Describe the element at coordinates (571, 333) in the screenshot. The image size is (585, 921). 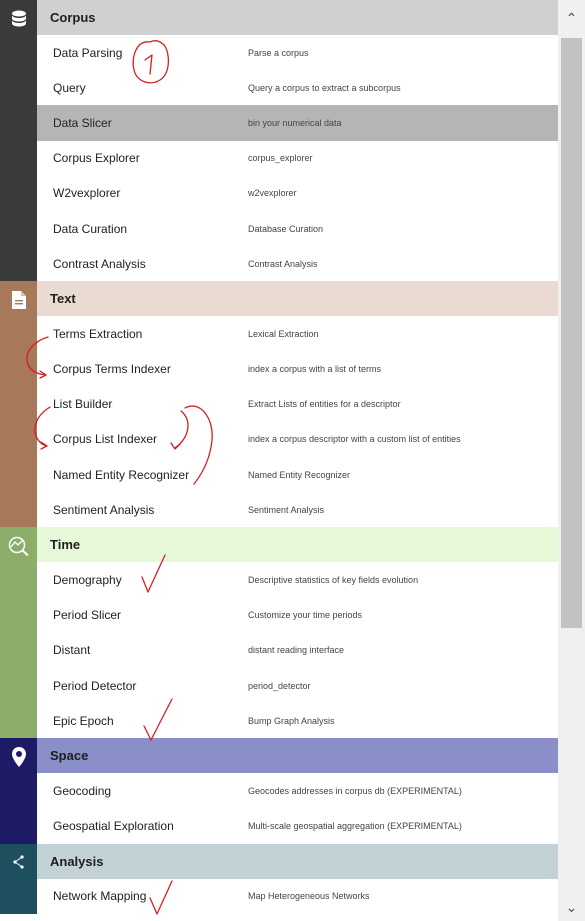
I see `scrollbar-thumb` at that location.